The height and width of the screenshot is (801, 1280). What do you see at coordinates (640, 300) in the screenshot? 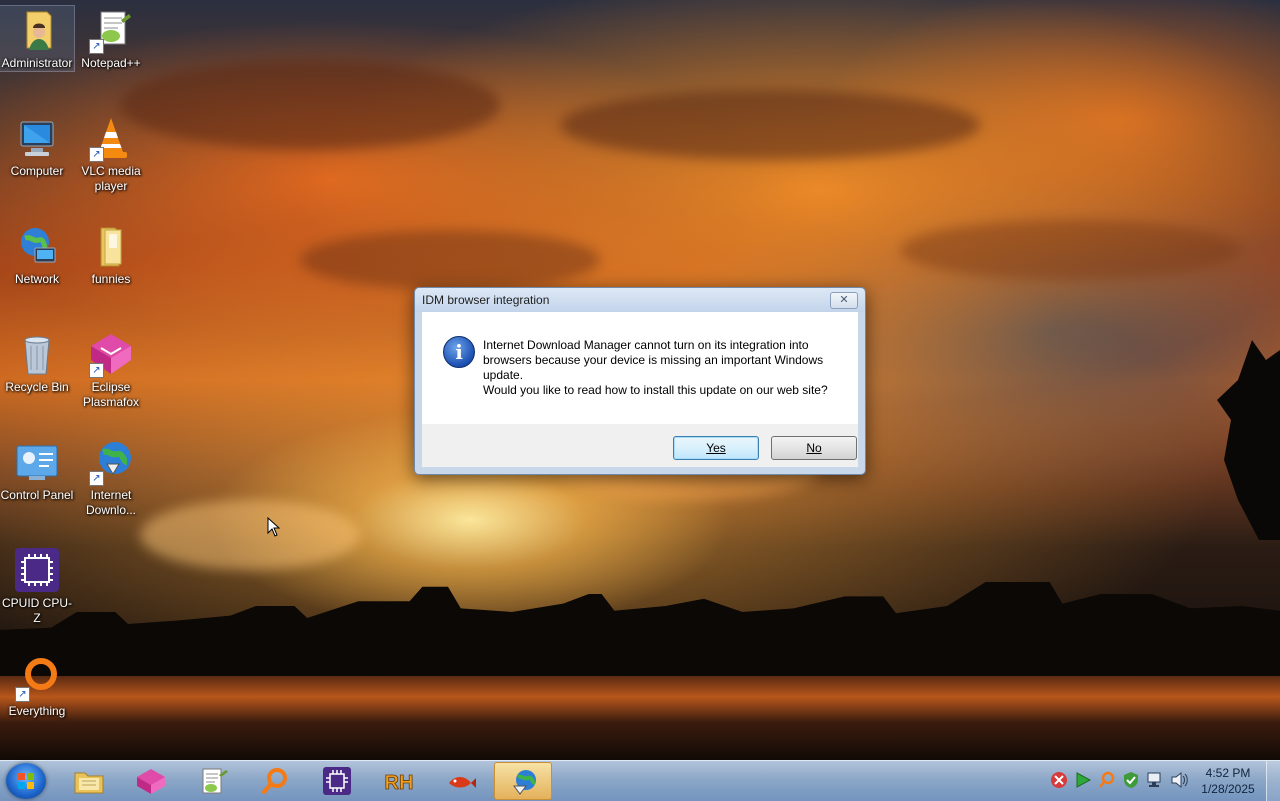
I see `dialog-titlebar: IDM browser integration ✕` at bounding box center [640, 300].